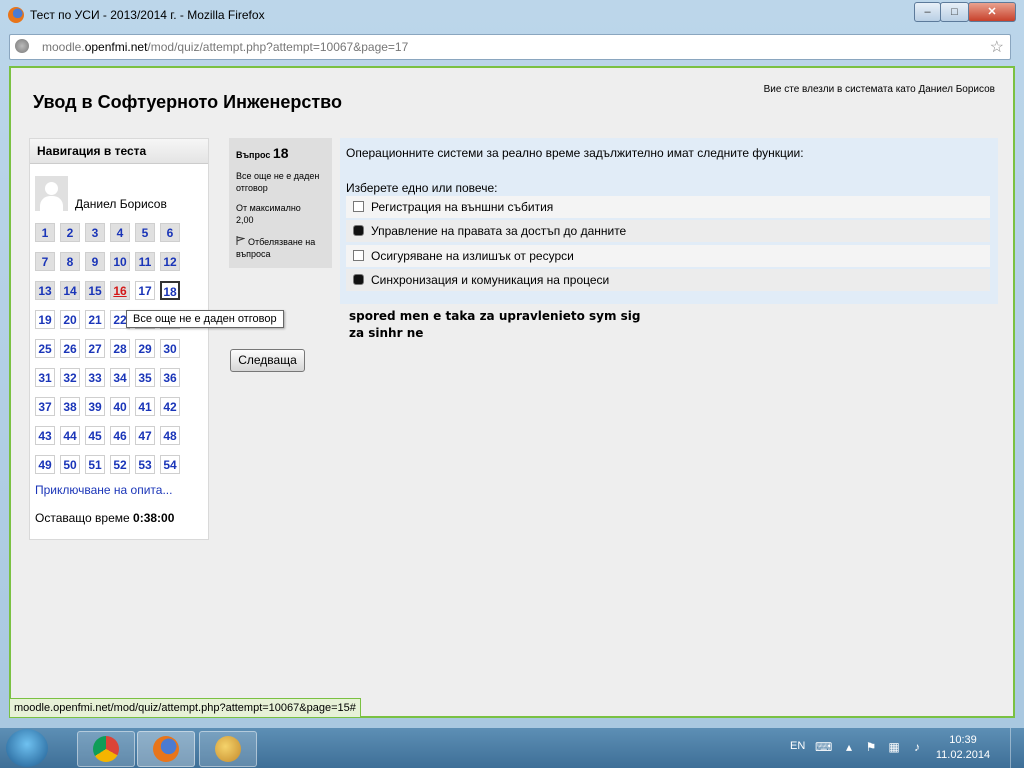 This screenshot has width=1024, height=768. I want to click on keyboard-icon: ⌨, so click(823, 747).